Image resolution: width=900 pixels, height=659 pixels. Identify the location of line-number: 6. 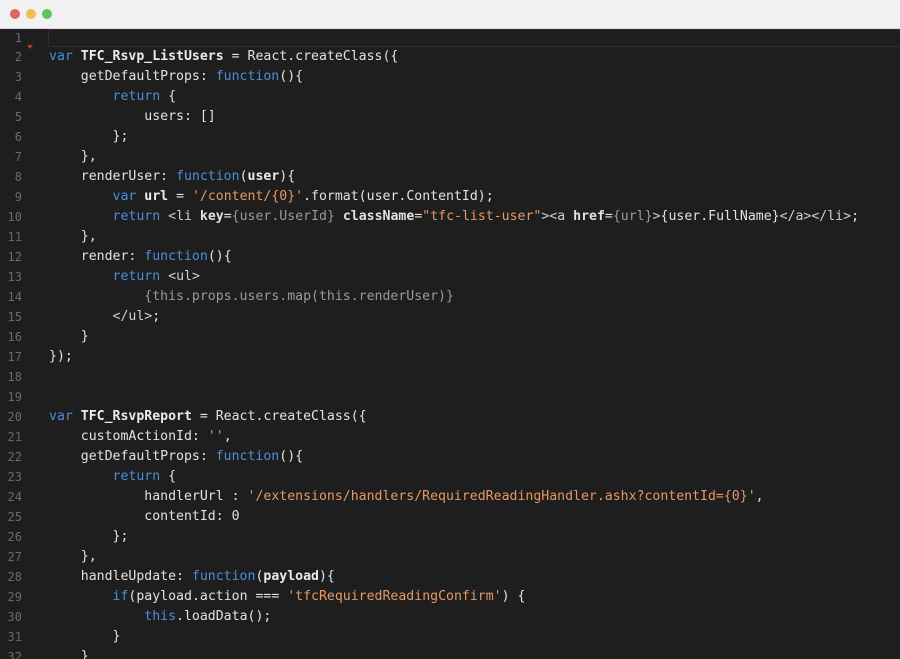
(18, 137).